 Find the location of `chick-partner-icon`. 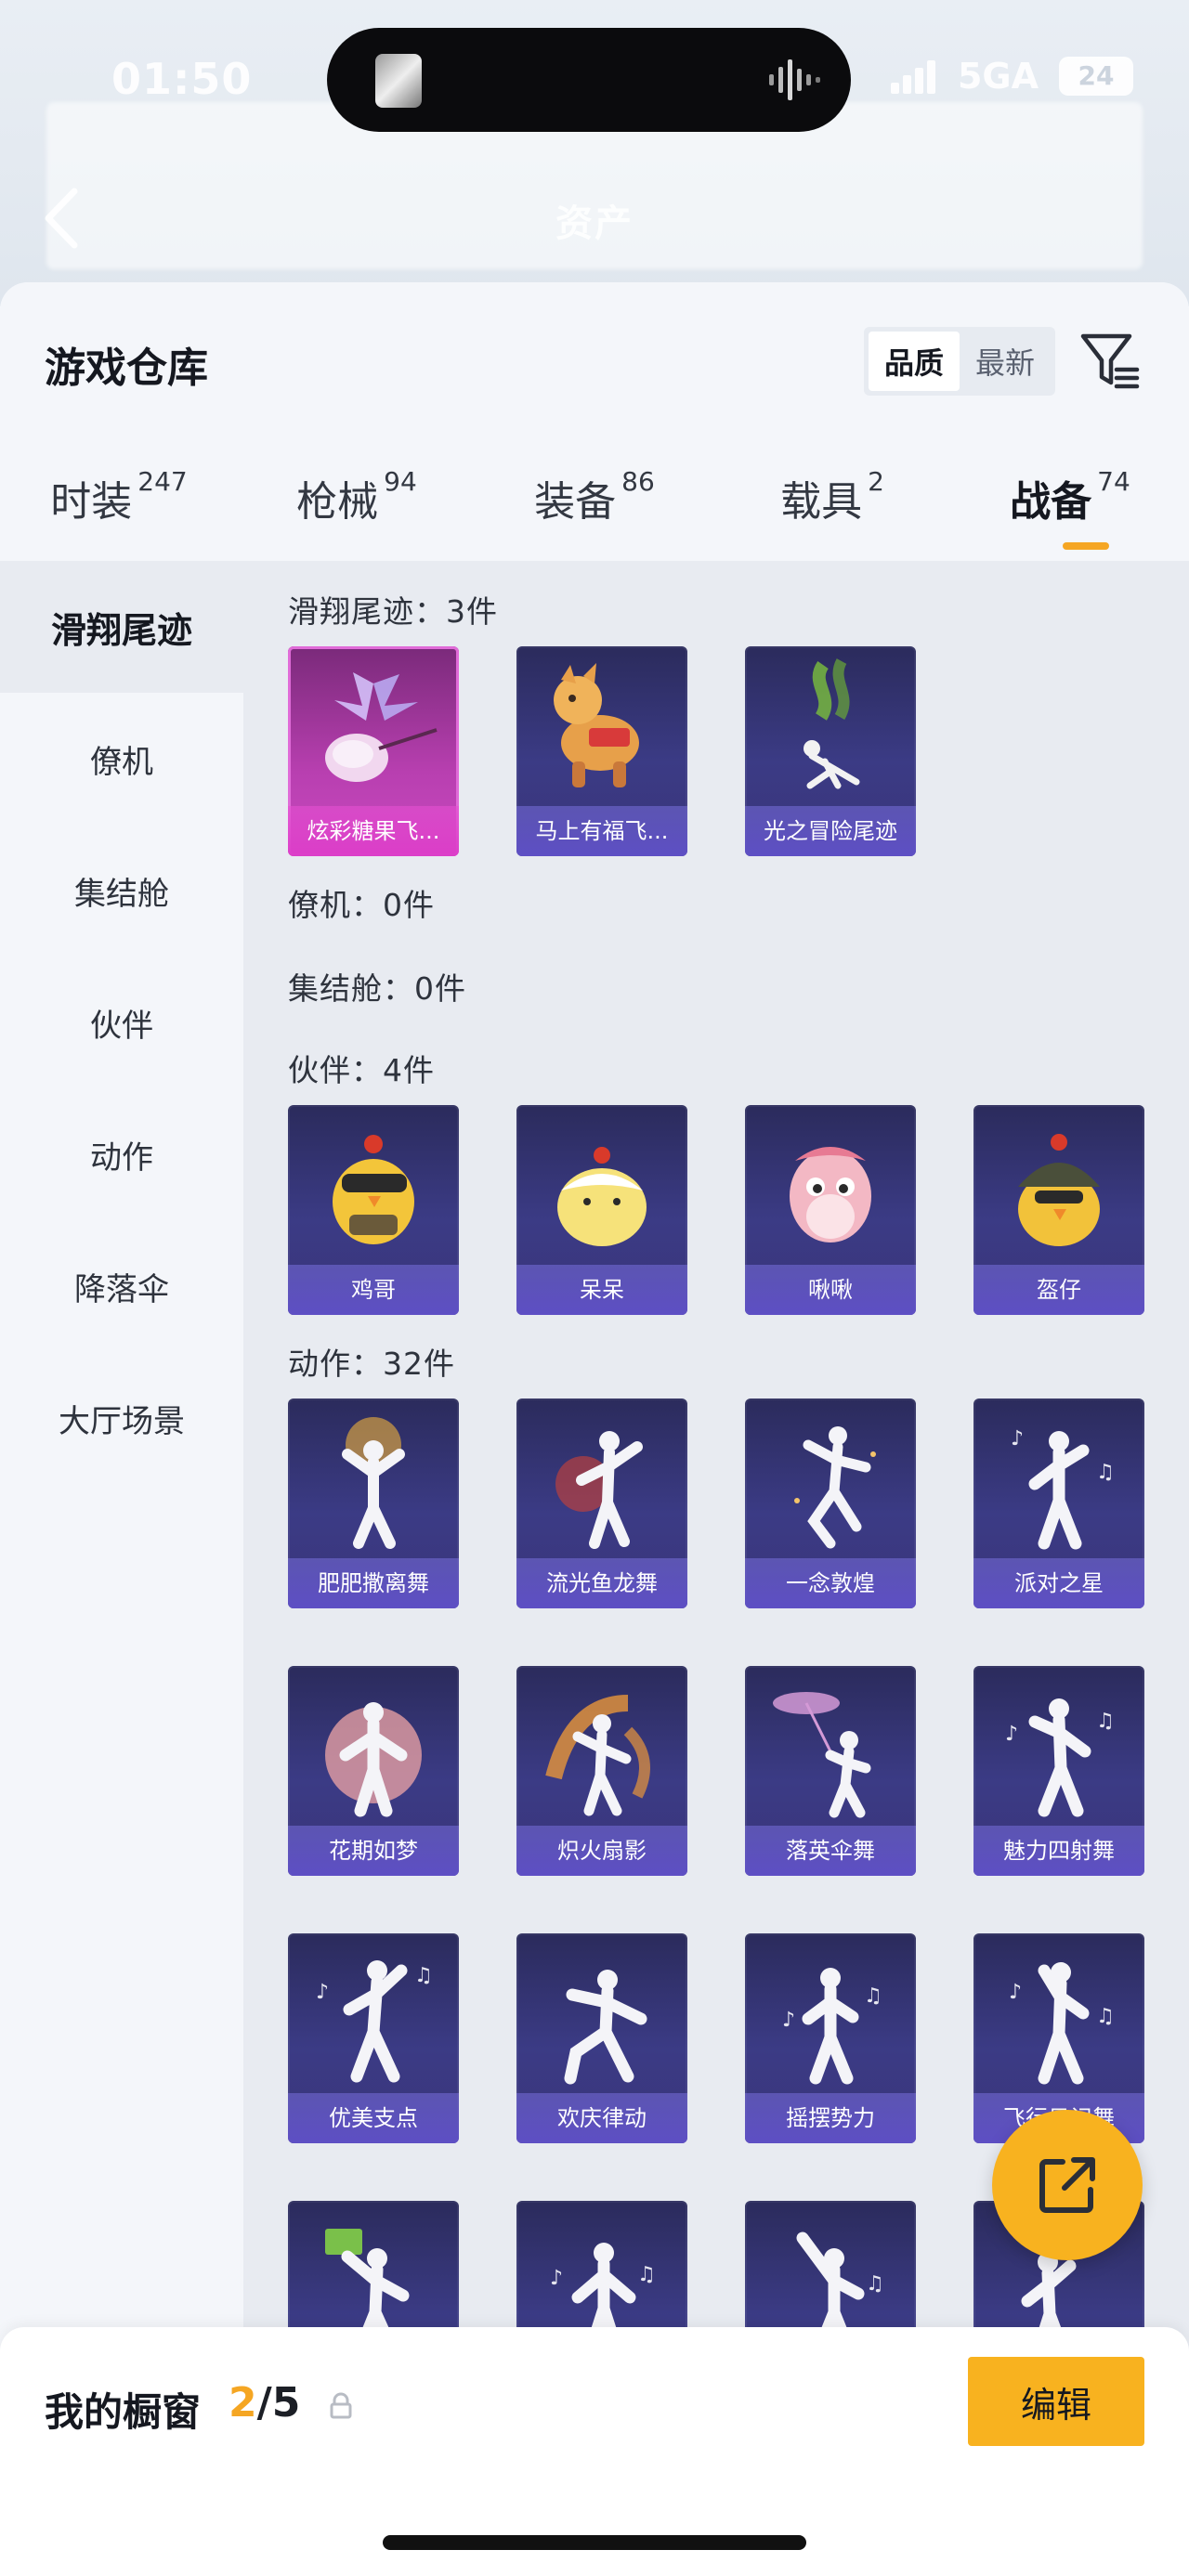

chick-partner-icon is located at coordinates (602, 1197).